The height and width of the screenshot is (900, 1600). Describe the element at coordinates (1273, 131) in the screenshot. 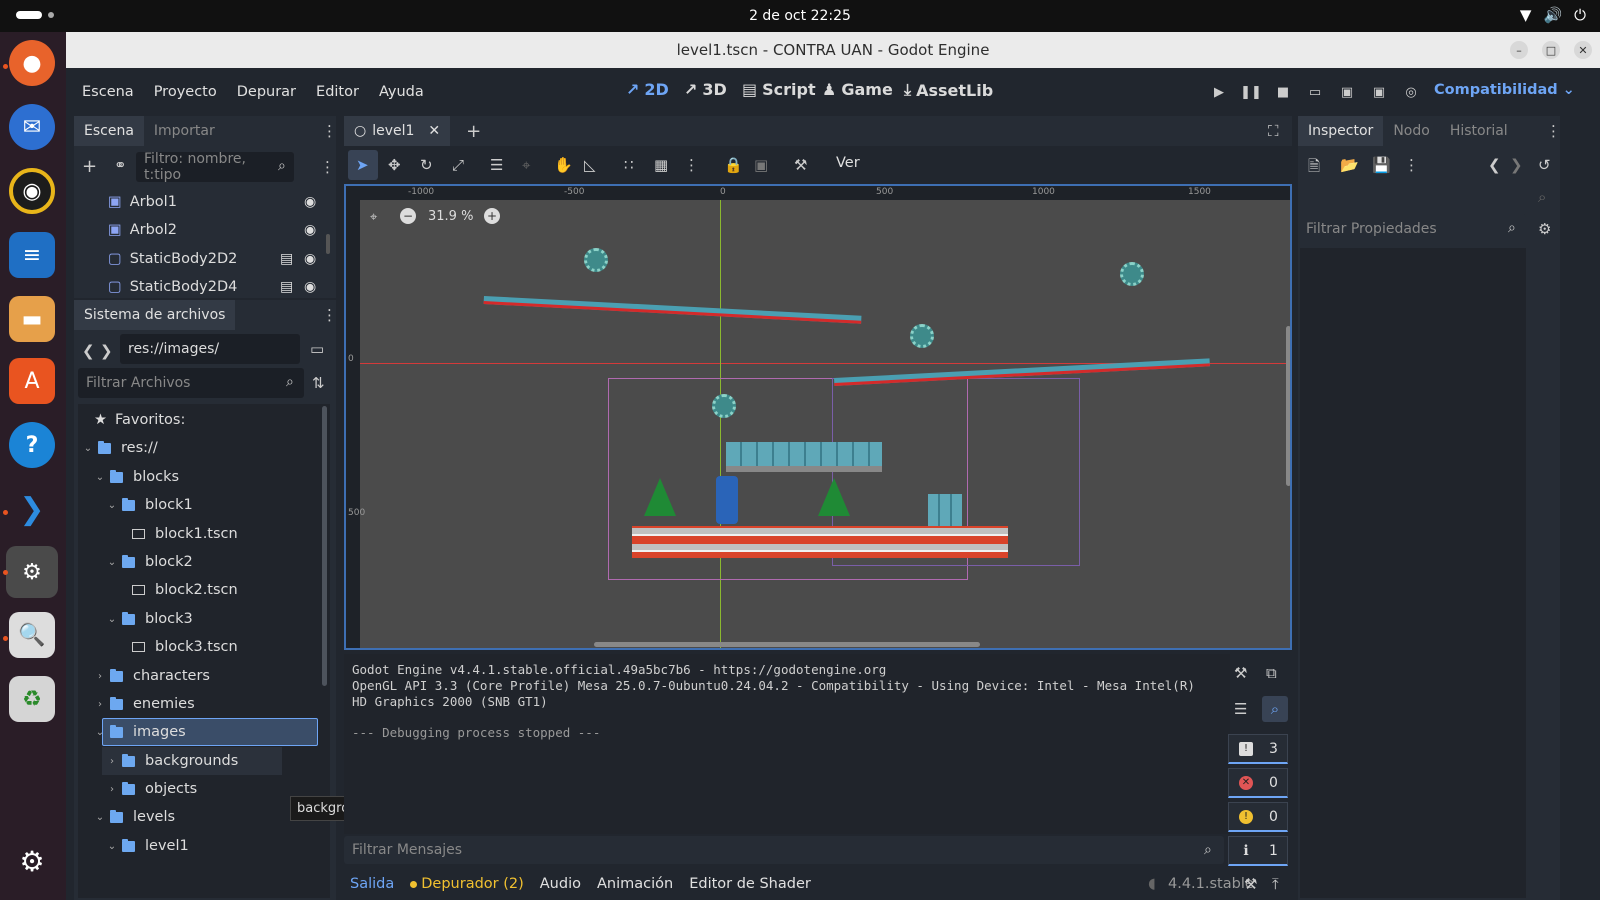

I see `distraction-free-icon: ⛶` at that location.